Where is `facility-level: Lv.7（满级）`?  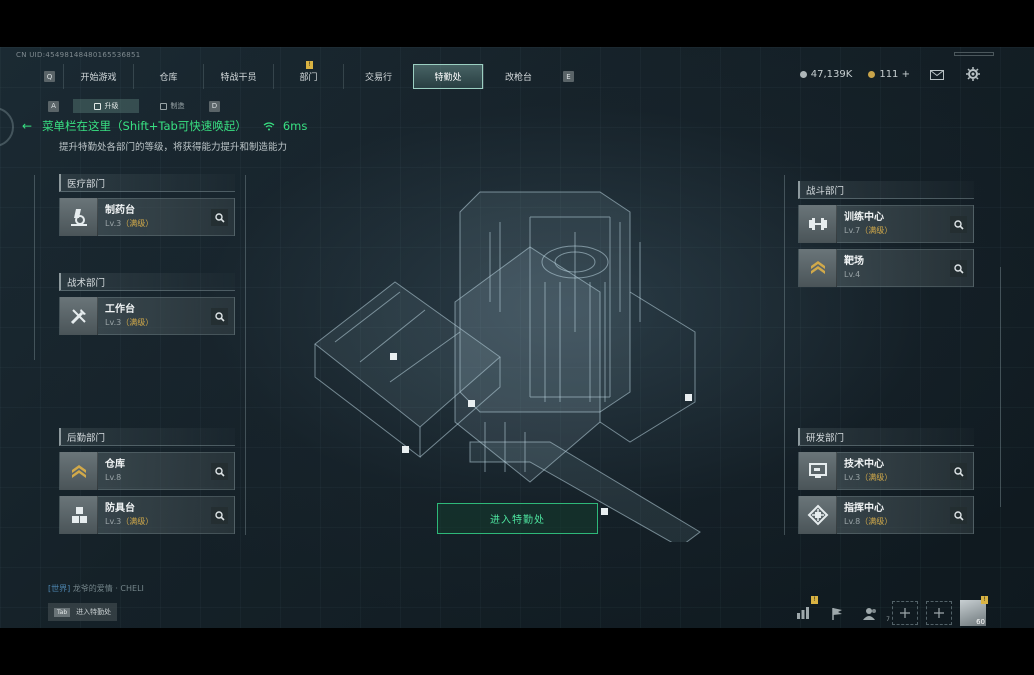 facility-level: Lv.7（满级） is located at coordinates (868, 230).